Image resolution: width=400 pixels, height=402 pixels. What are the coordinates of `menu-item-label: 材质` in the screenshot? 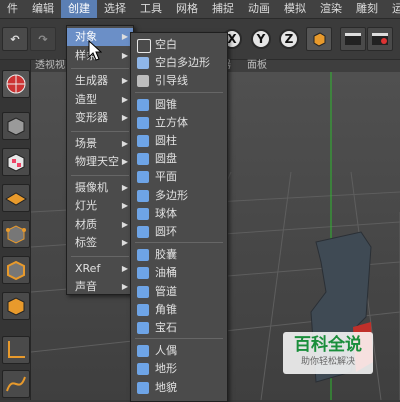 It's located at (86, 224).